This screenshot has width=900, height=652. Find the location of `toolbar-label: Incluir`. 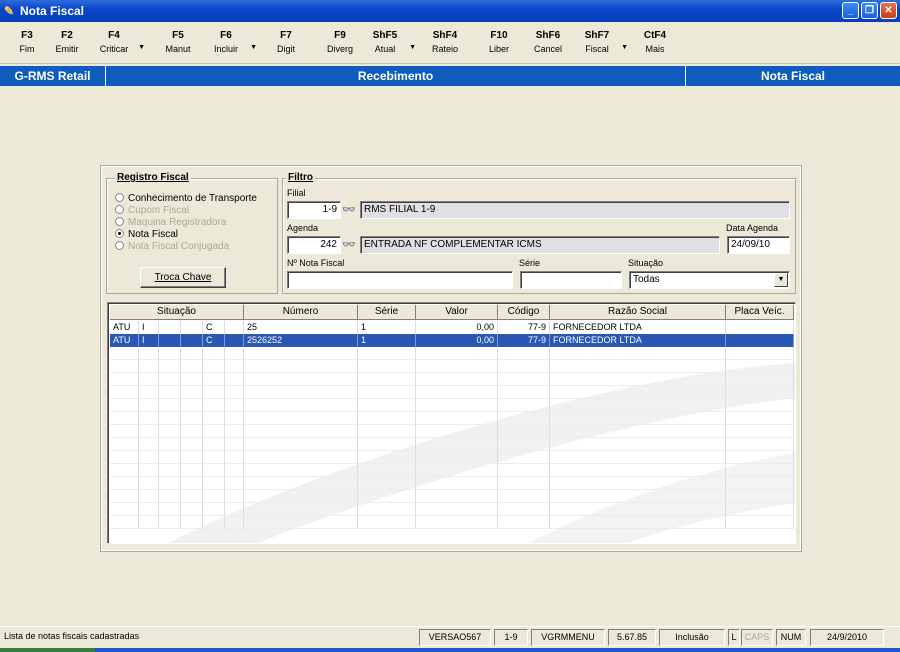

toolbar-label: Incluir is located at coordinates (225, 49).